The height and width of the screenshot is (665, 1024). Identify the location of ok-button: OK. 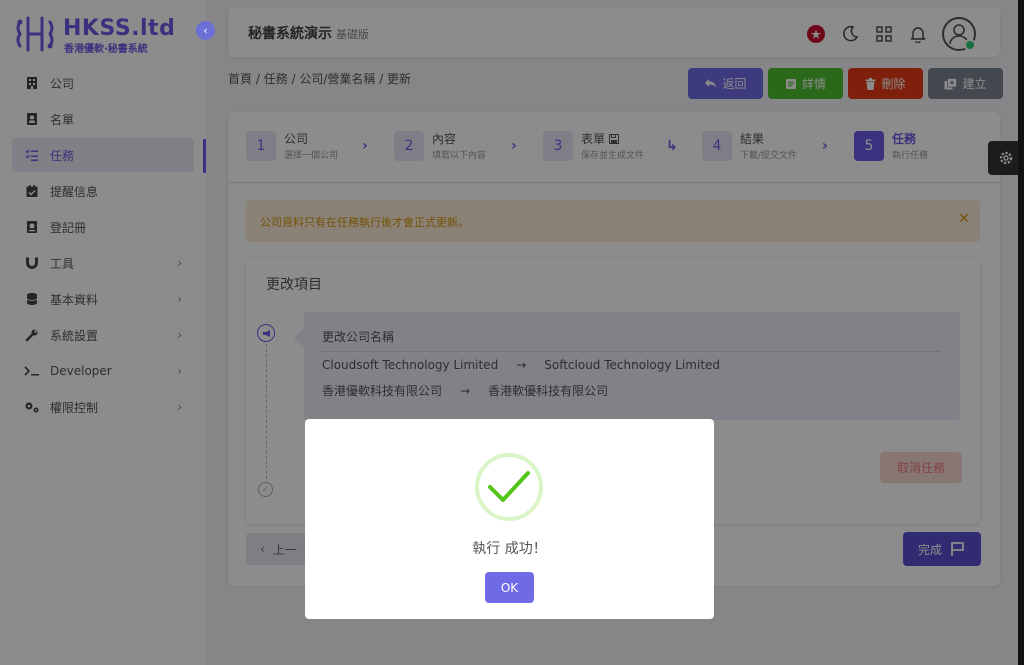
(509, 587).